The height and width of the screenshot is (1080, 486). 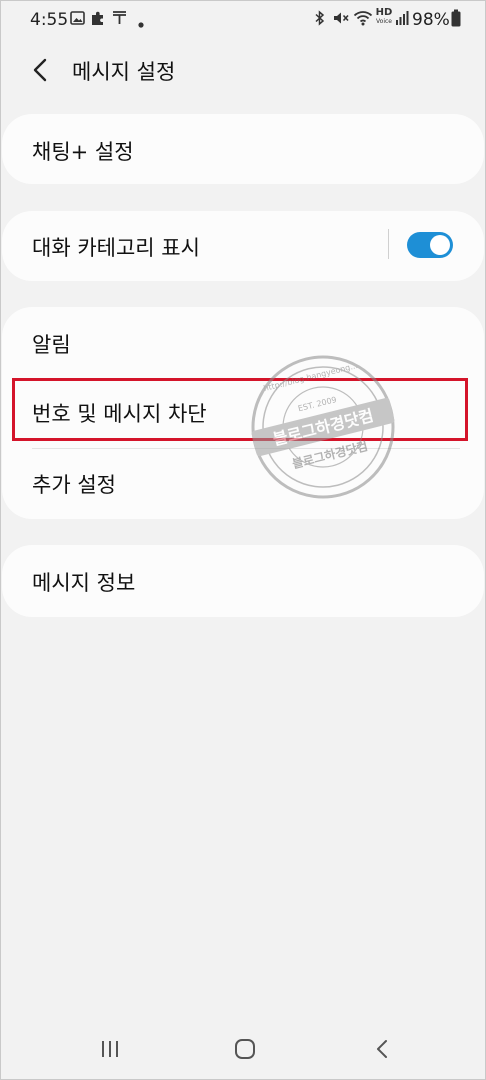 I want to click on settings-row-more-settings: 추가 설정, so click(x=243, y=484).